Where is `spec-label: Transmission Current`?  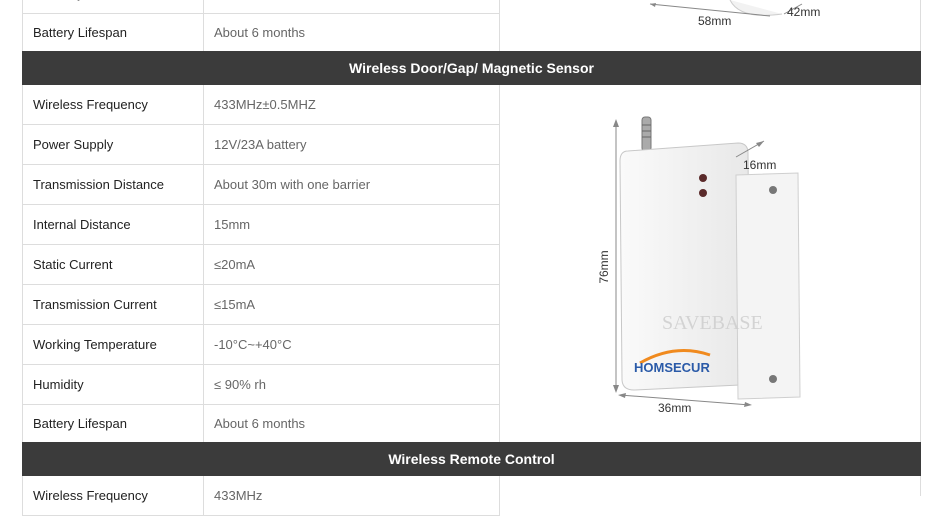 spec-label: Transmission Current is located at coordinates (95, 304).